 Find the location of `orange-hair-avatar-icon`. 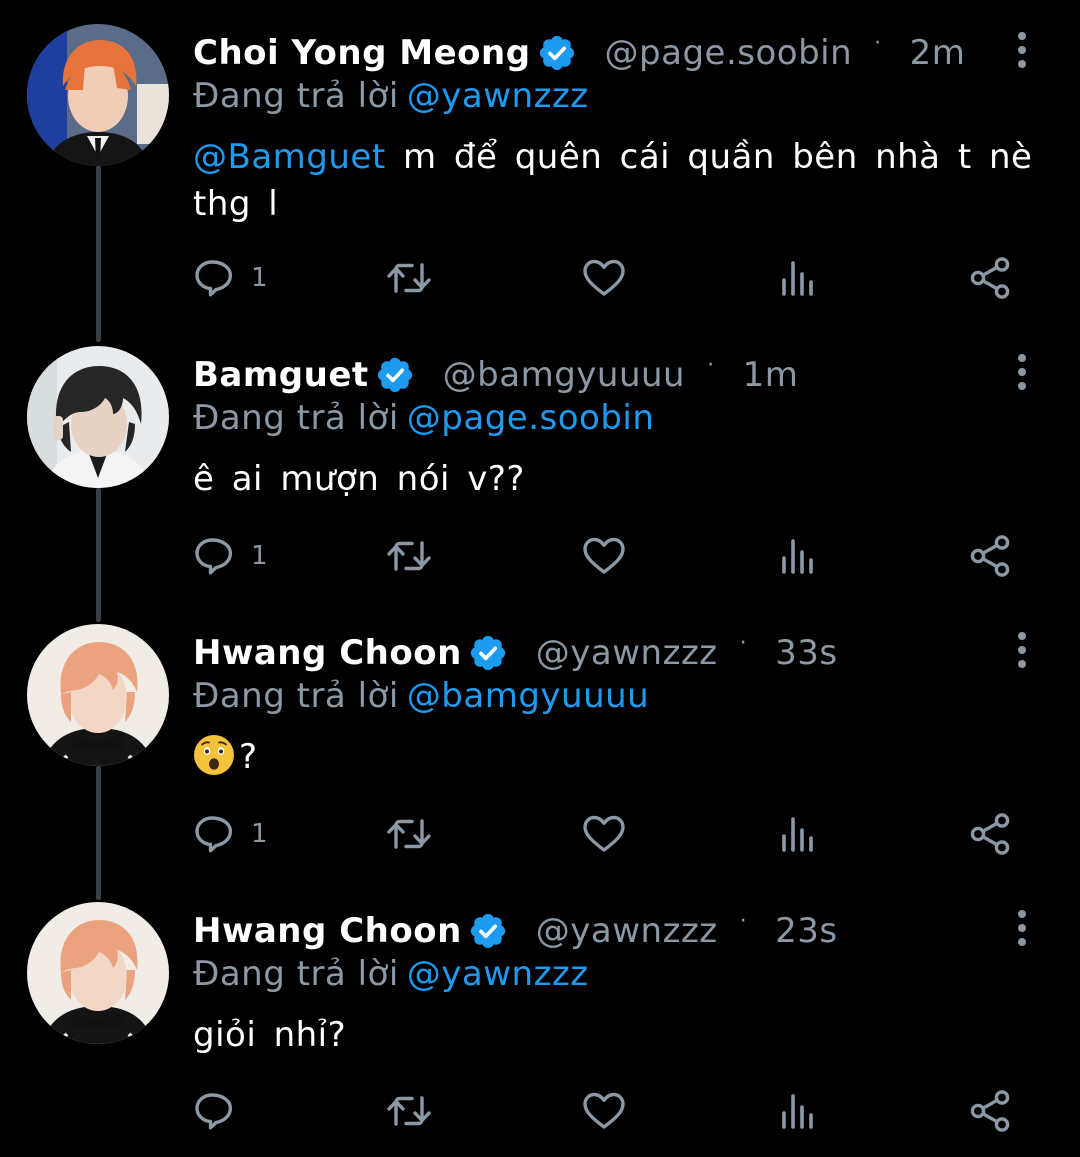

orange-hair-avatar-icon is located at coordinates (98, 95).